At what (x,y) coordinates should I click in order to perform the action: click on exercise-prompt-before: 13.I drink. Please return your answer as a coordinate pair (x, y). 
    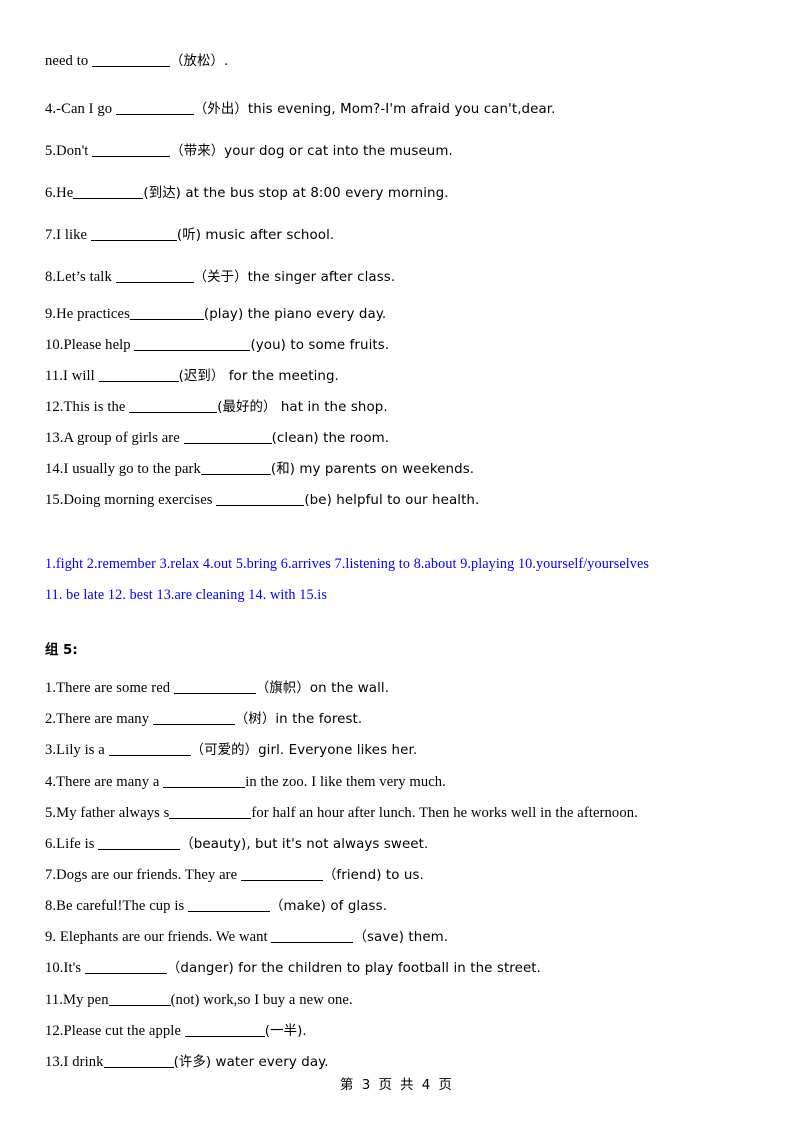
    Looking at the image, I should click on (74, 1062).